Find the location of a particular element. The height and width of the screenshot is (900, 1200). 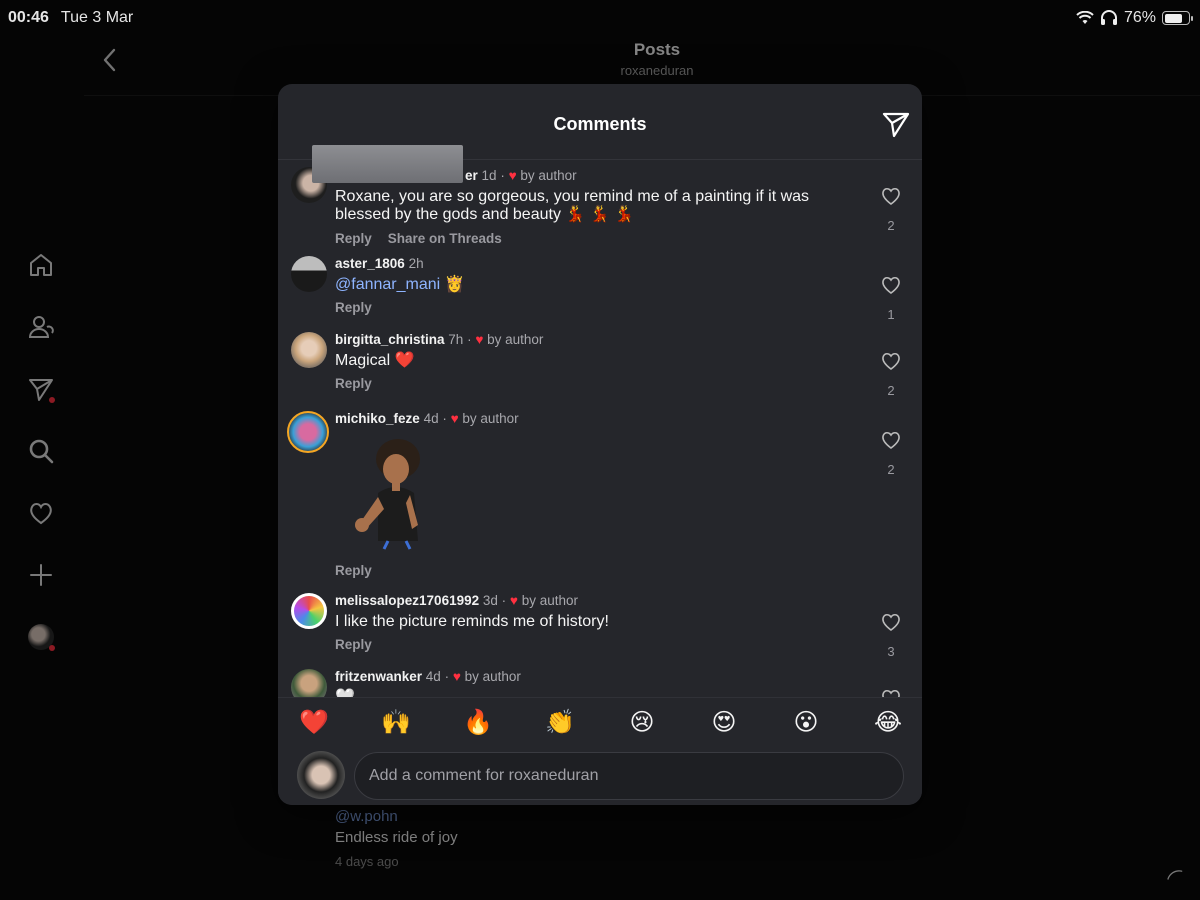

comment-input is located at coordinates (629, 776).